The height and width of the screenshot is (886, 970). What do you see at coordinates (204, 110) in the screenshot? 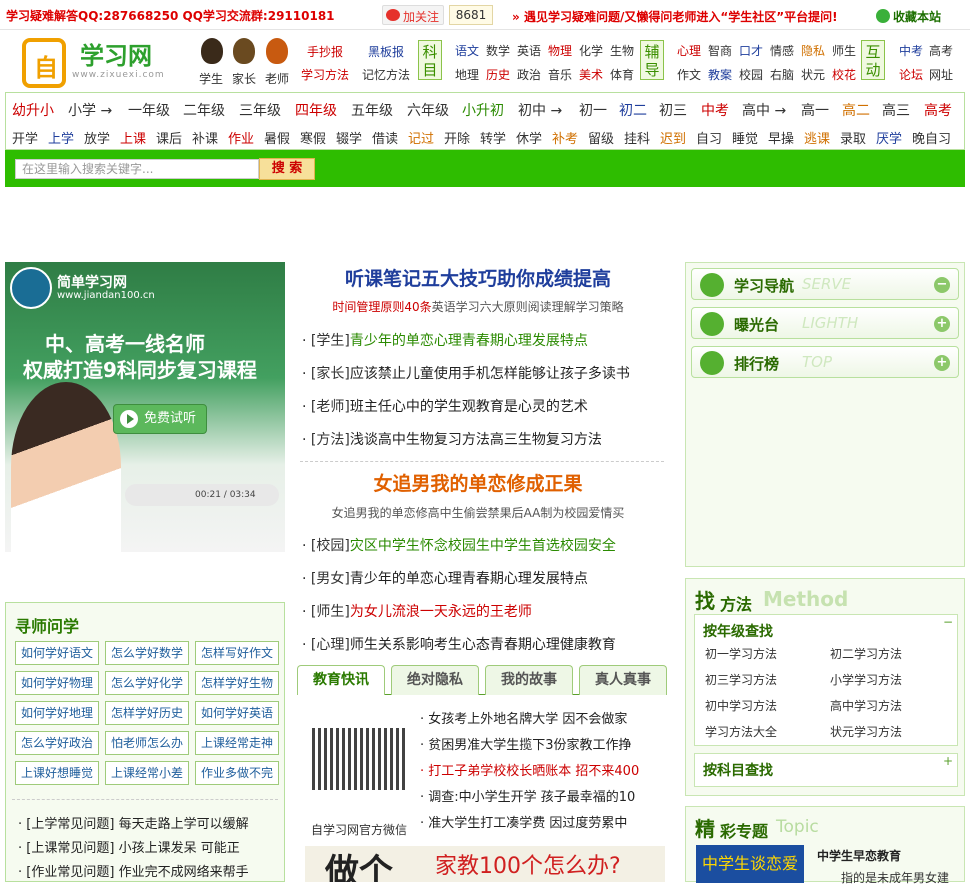
I see `grade-link: 二年级` at bounding box center [204, 110].